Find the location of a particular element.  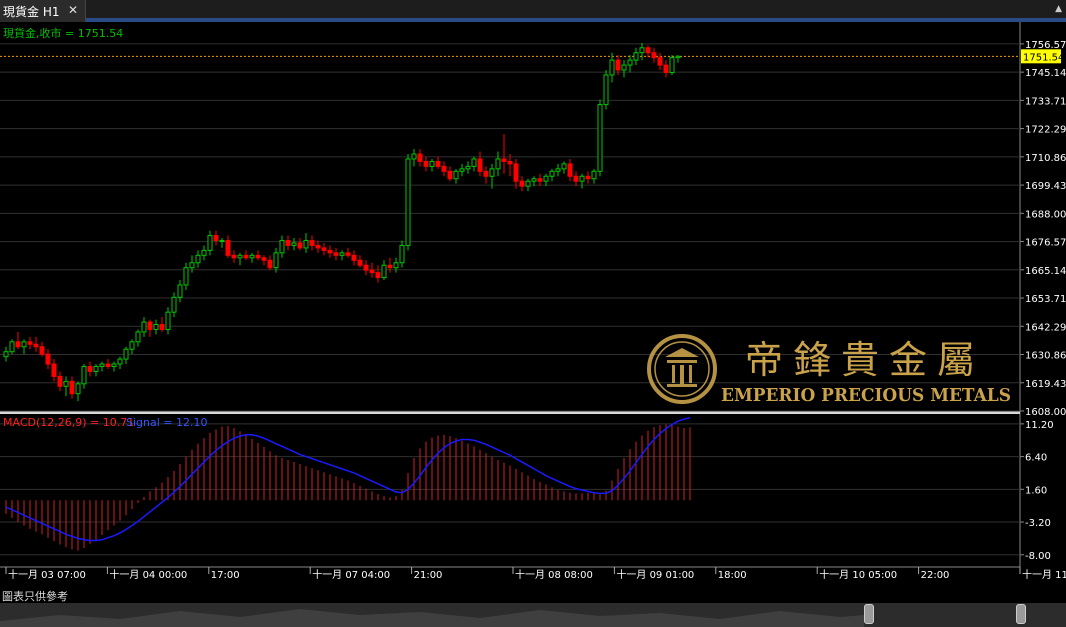

tab-bar: 現貨金 H1 ✕ ▲ is located at coordinates (533, 11).